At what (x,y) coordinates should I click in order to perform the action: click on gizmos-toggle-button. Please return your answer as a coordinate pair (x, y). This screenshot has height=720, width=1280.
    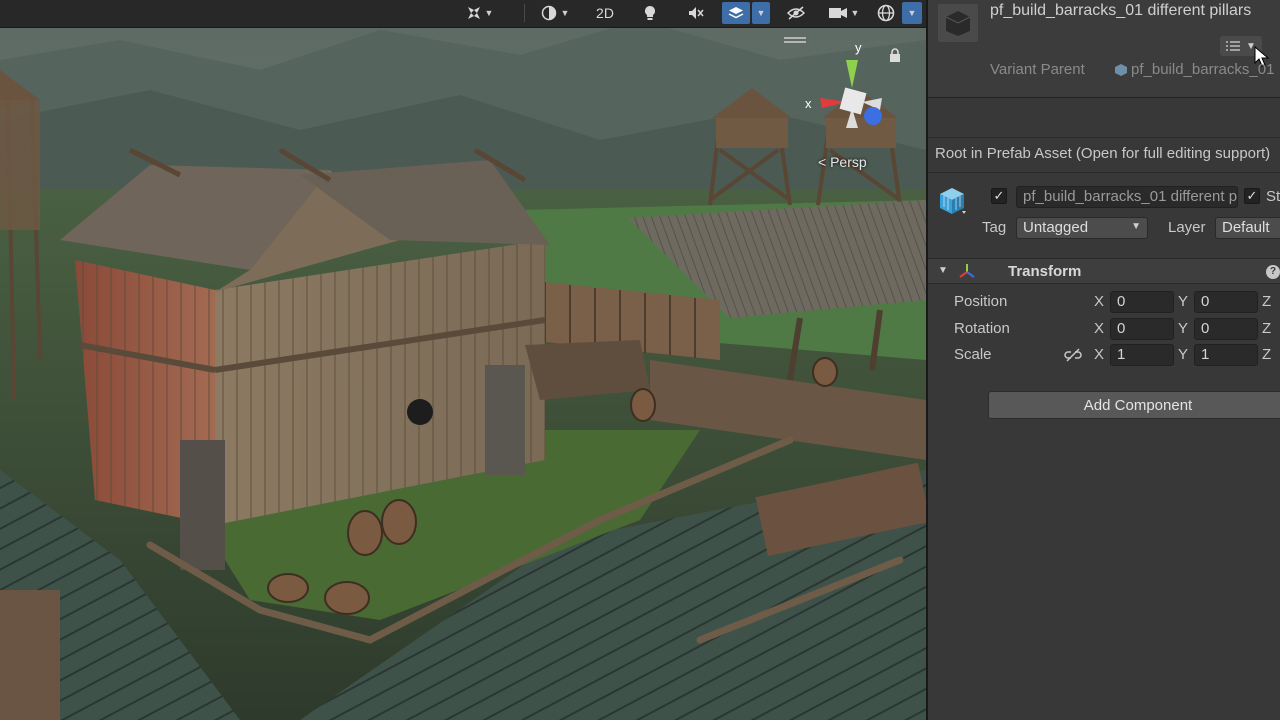
    Looking at the image, I should click on (886, 13).